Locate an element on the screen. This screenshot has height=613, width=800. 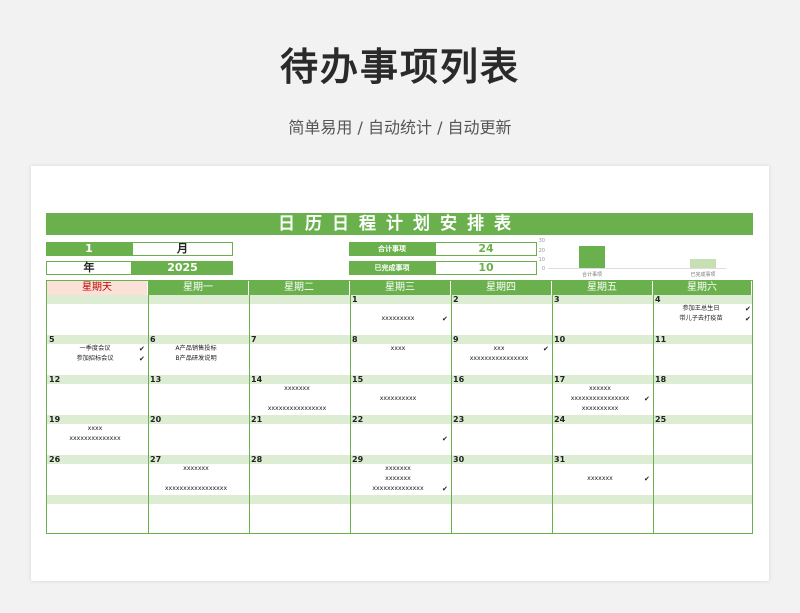
calendar-day-cell: 9 xxx ✔ xxxxxxxxxxxxxxxx is located at coordinates (501, 355).